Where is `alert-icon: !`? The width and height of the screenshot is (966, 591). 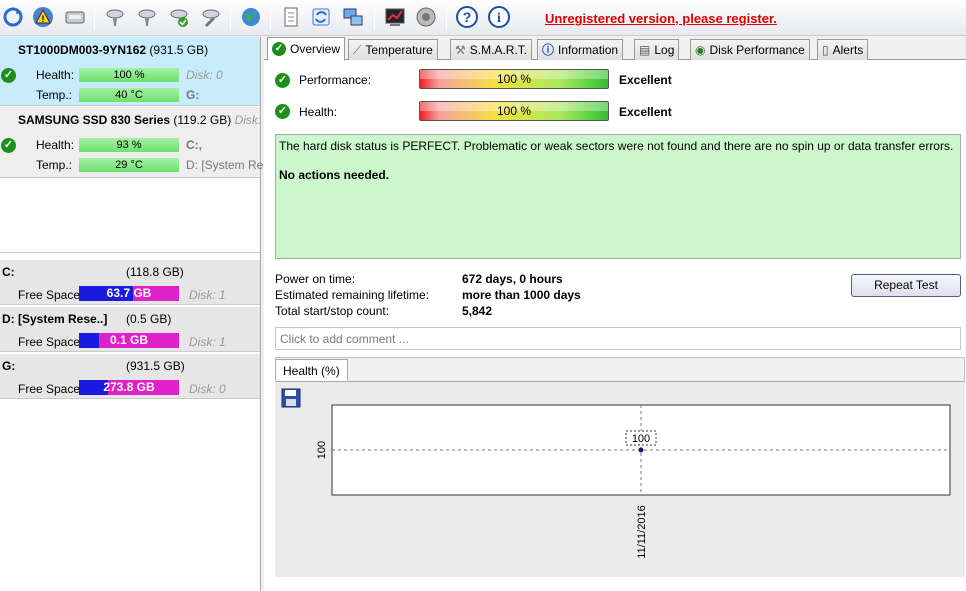
alert-icon: ! is located at coordinates (43, 17).